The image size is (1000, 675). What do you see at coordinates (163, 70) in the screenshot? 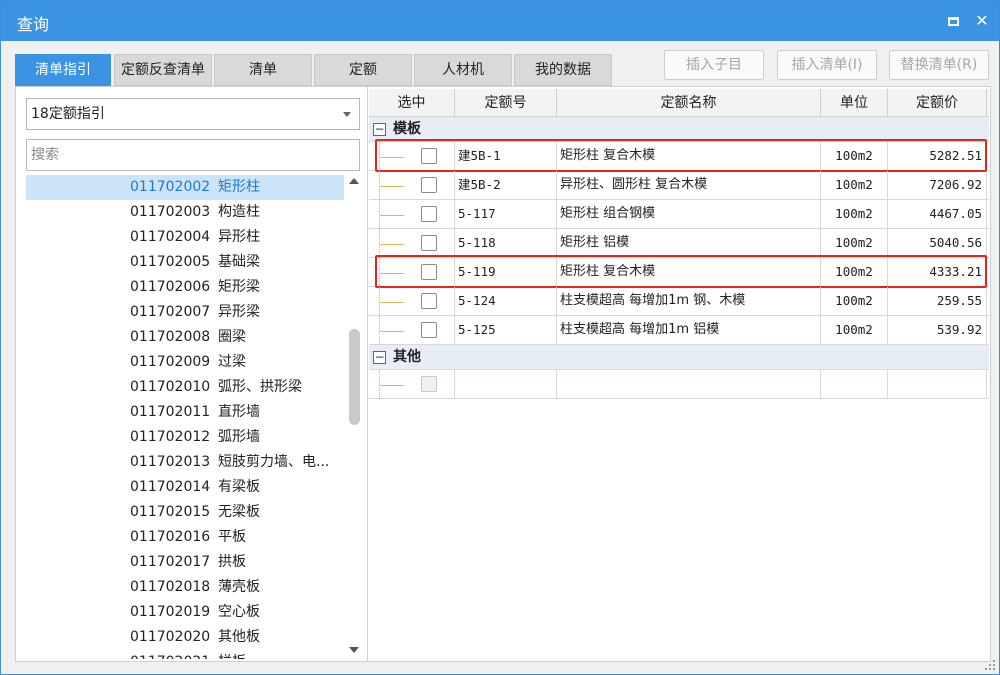
I see `tab-quota-reverse-lookup: 定额反查清单` at bounding box center [163, 70].